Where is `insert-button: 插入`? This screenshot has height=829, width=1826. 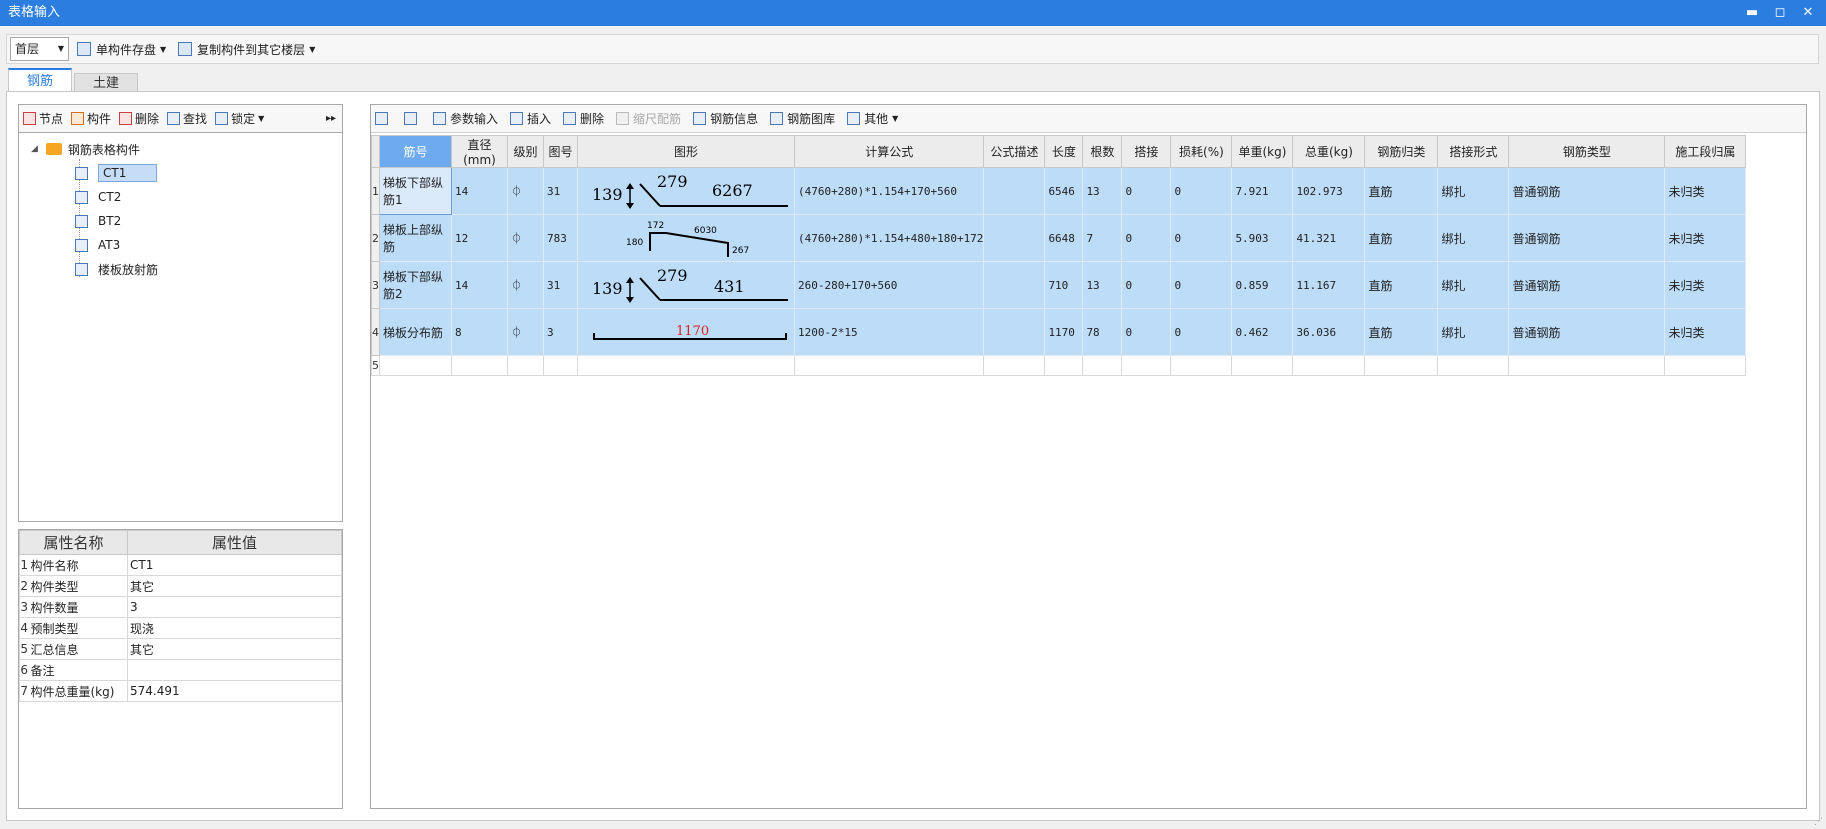
insert-button: 插入 is located at coordinates (530, 118).